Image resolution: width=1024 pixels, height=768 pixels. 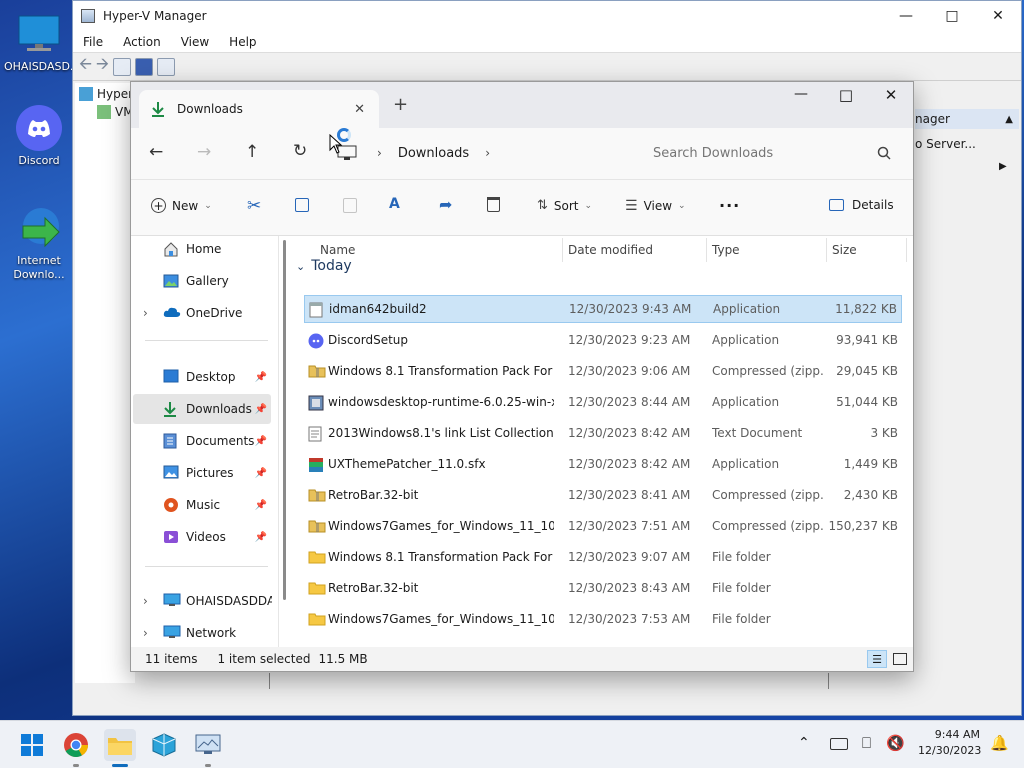 I want to click on help-icon, so click(x=144, y=66).